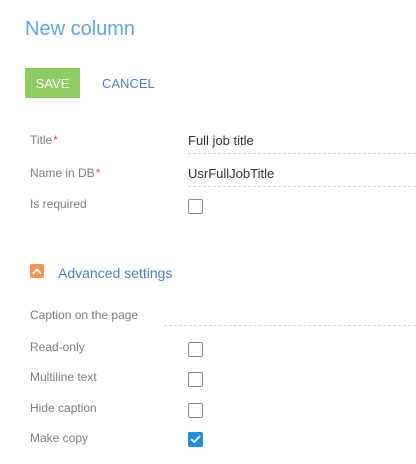  Describe the element at coordinates (58, 204) in the screenshot. I see `is-required-label: Is required` at that location.